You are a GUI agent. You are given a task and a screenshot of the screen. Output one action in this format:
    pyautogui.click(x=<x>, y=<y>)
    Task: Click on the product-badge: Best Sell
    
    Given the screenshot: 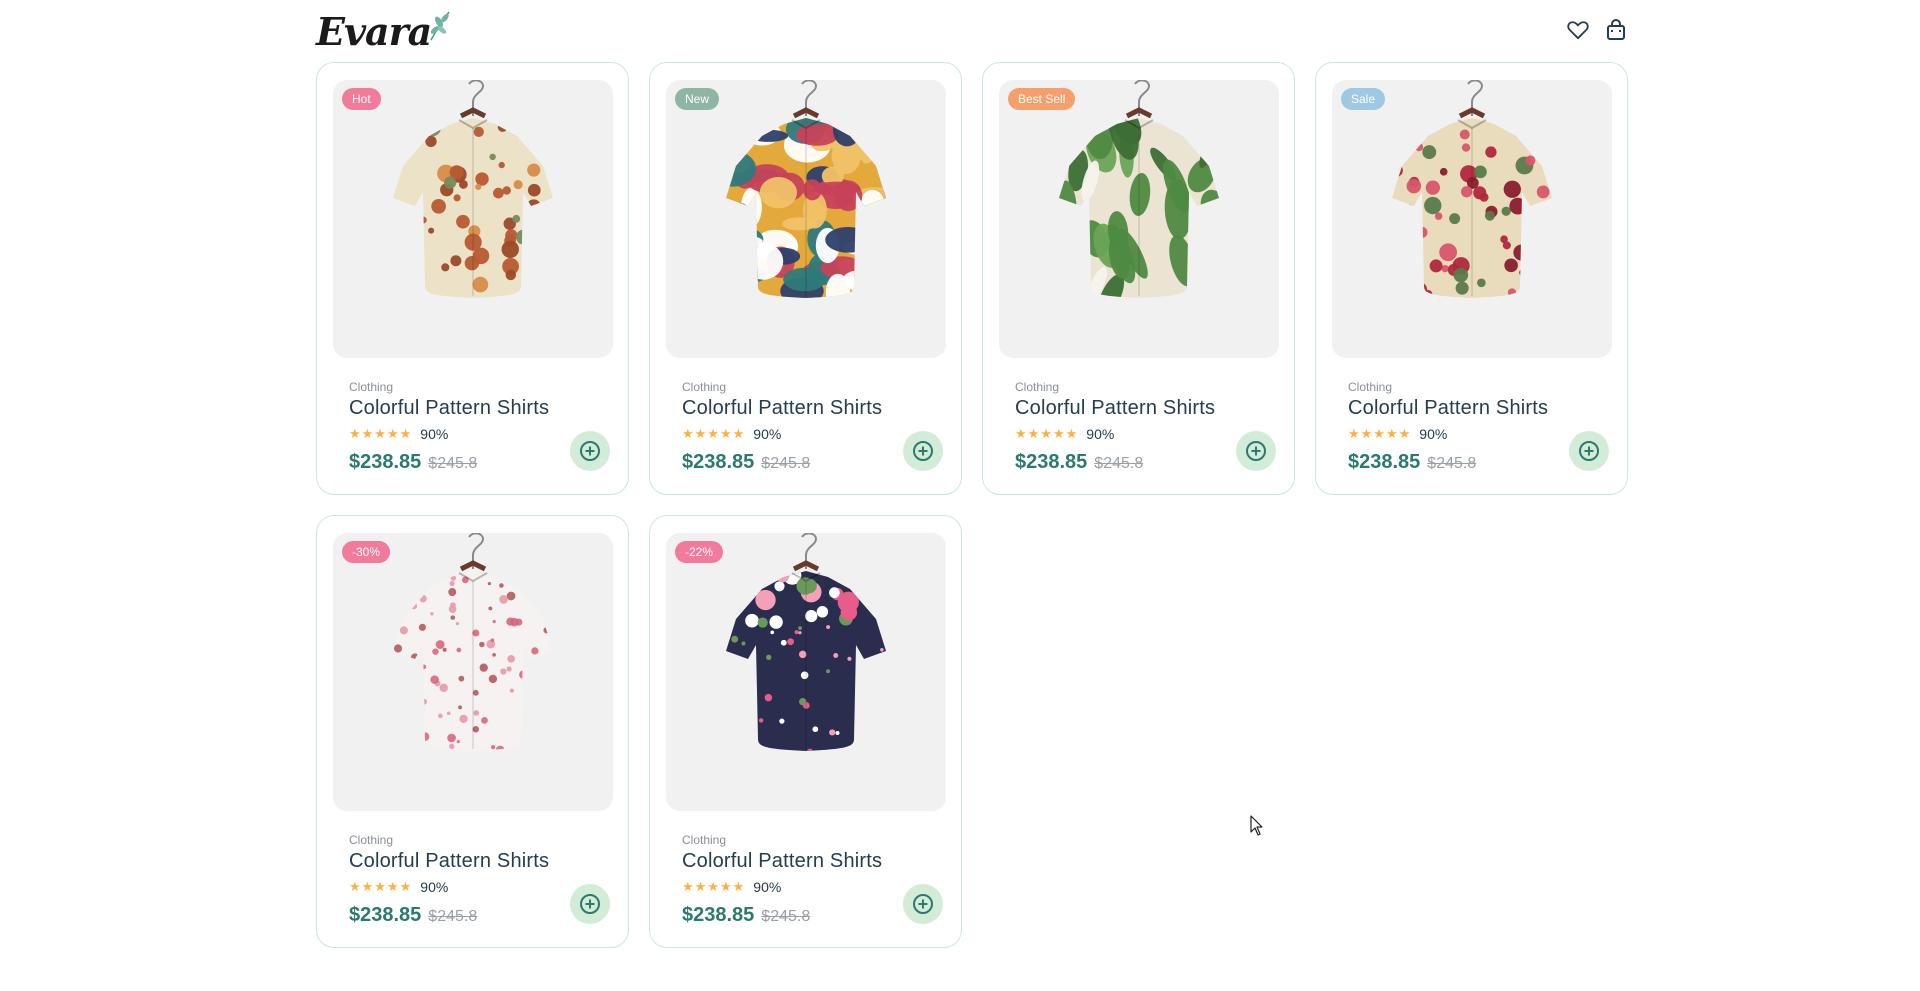 What is the action you would take?
    pyautogui.click(x=1042, y=99)
    